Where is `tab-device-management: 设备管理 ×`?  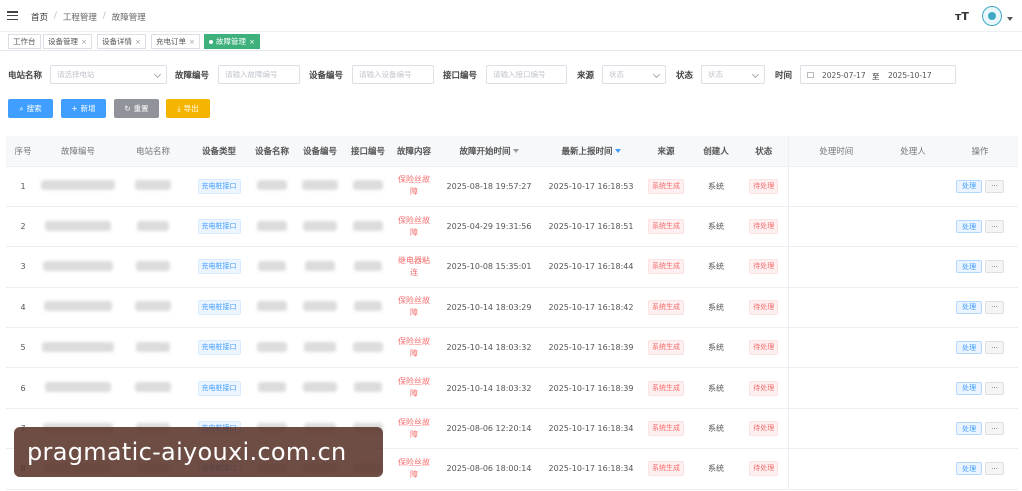
tab-device-management: 设备管理 × is located at coordinates (67, 41).